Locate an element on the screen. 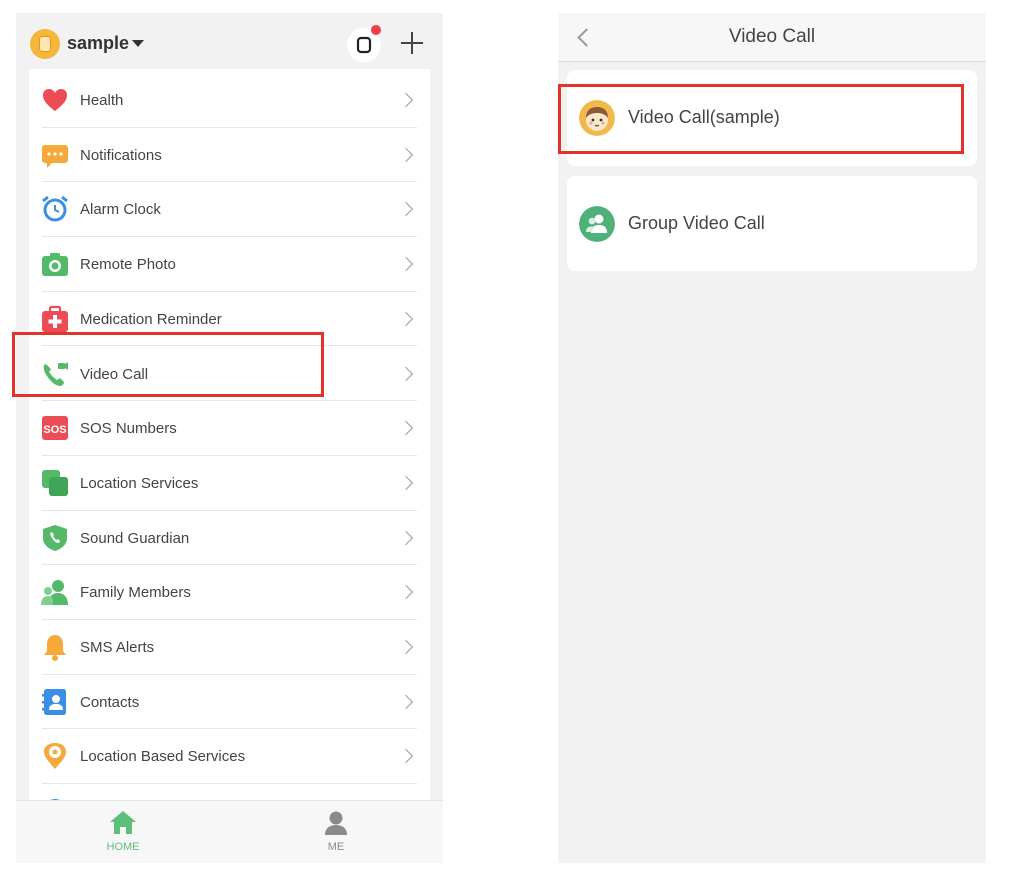 The width and height of the screenshot is (1014, 890). shield-phone-icon is located at coordinates (55, 537).